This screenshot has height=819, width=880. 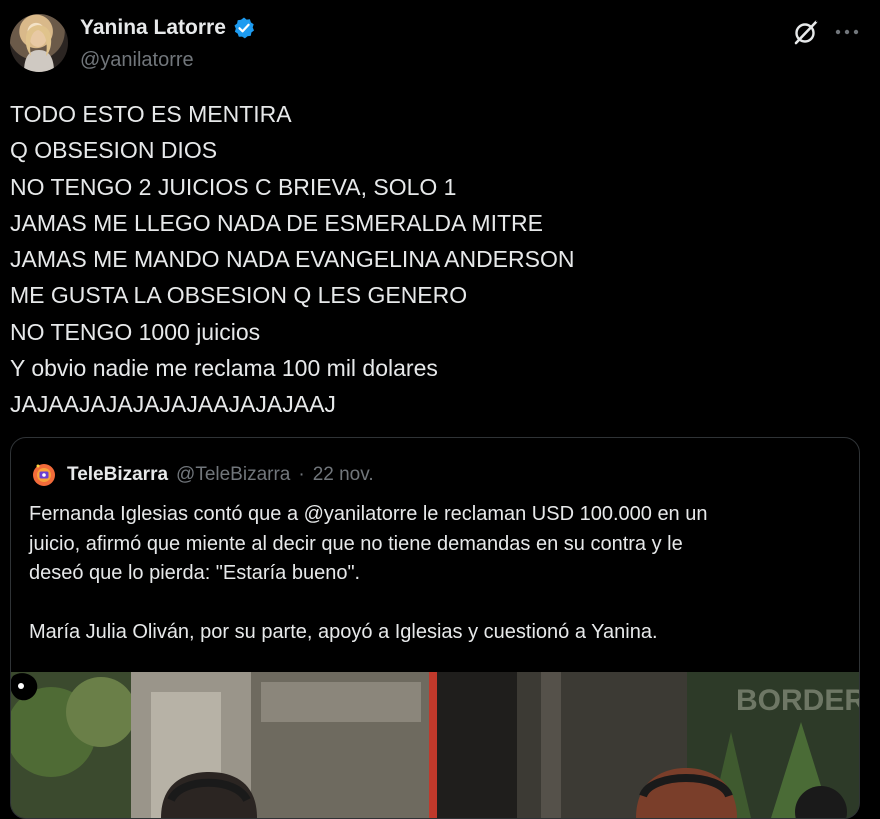 What do you see at coordinates (153, 28) in the screenshot?
I see `author-name: Yanina Latorre` at bounding box center [153, 28].